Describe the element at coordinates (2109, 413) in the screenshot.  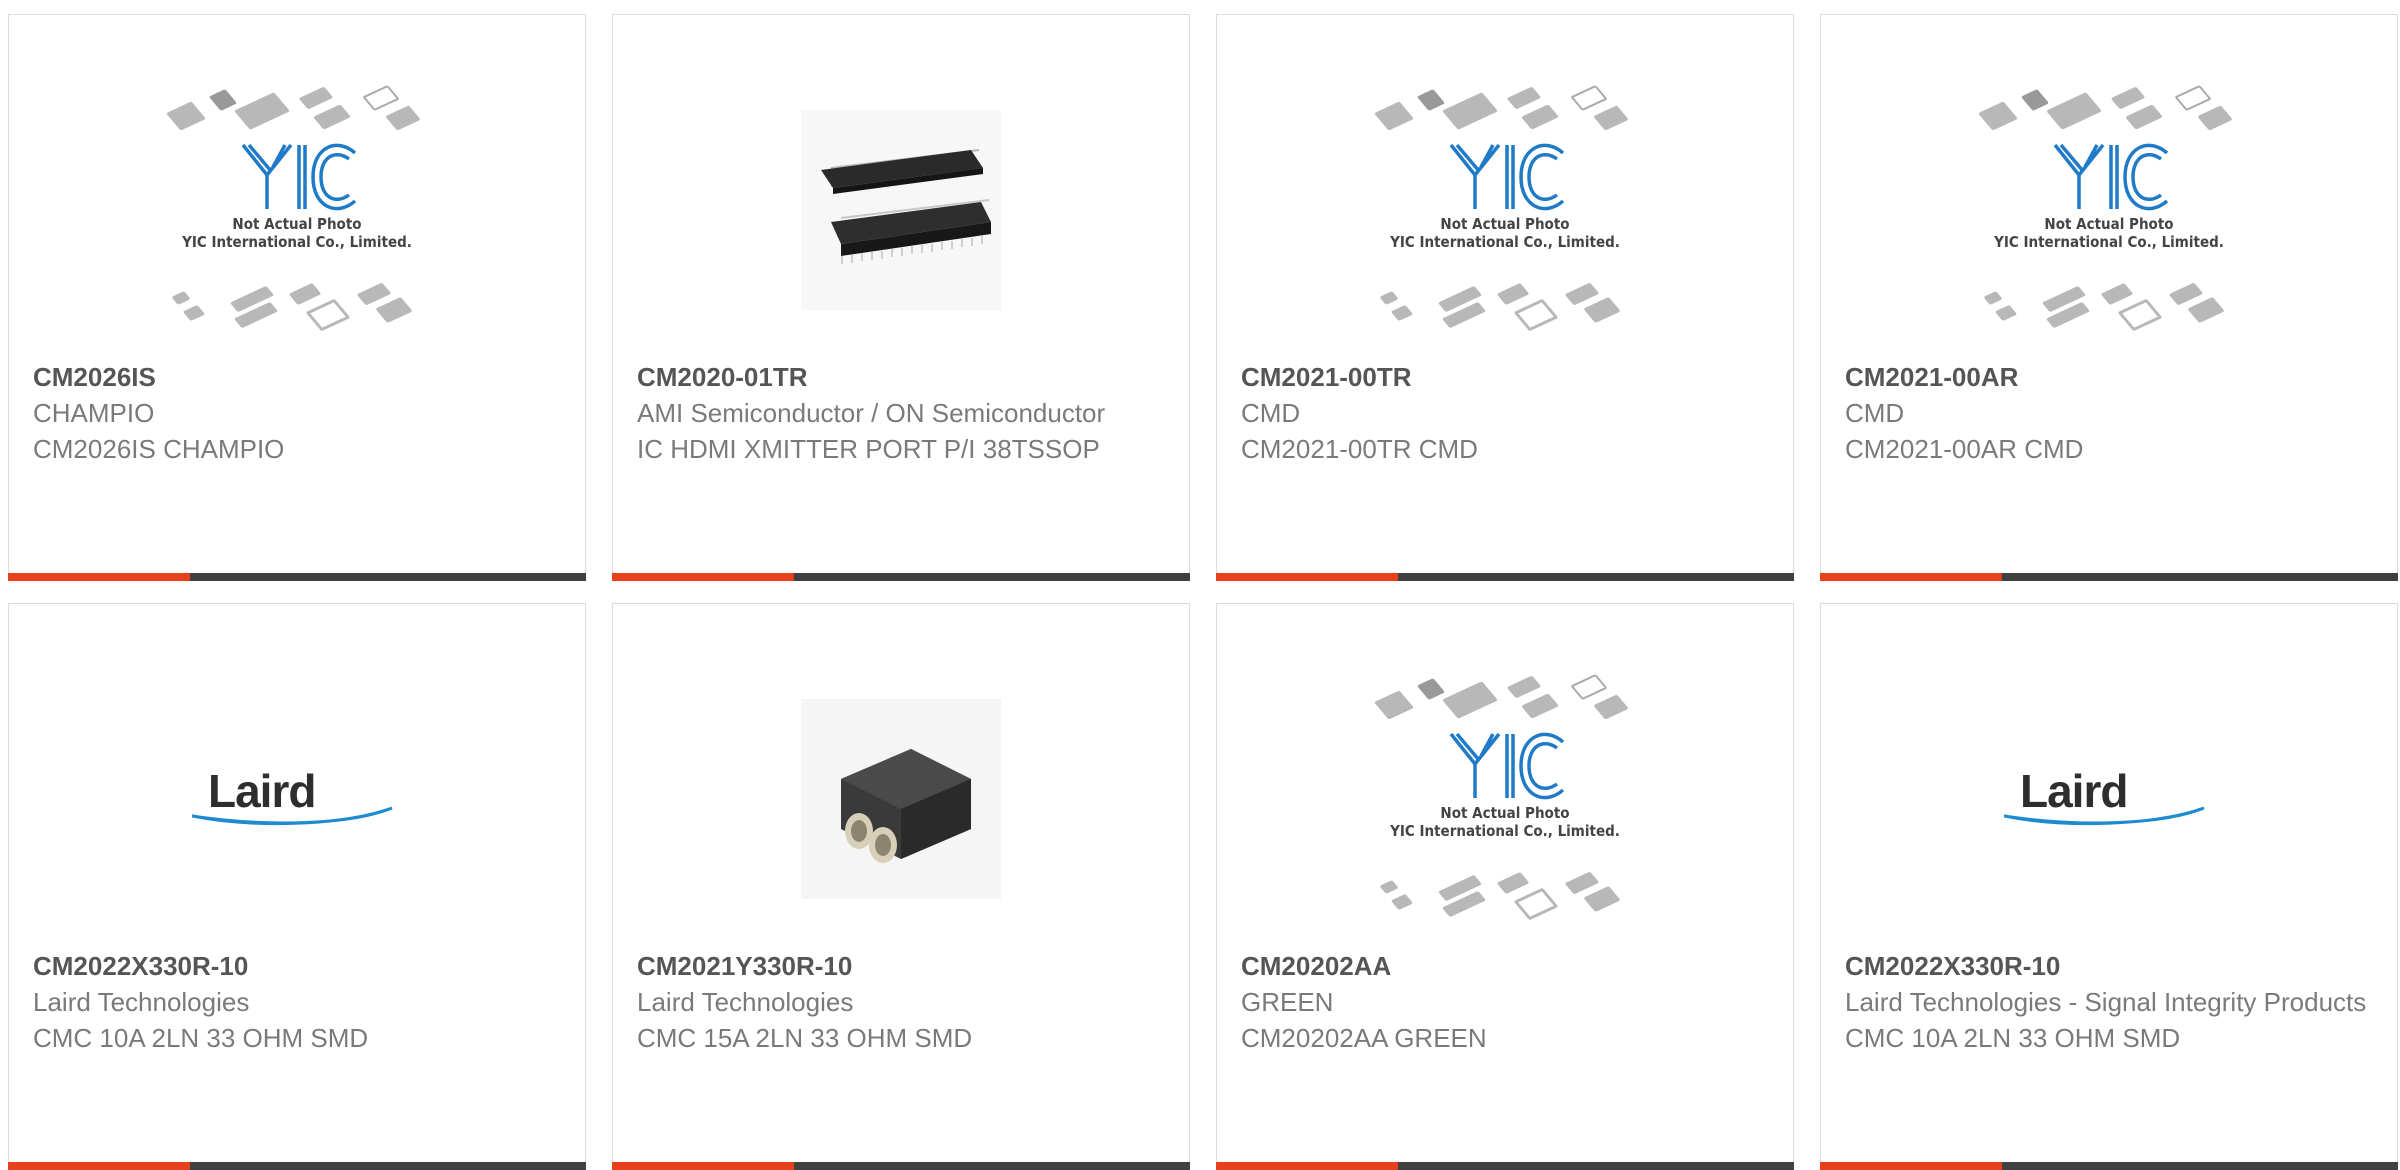
I see `product-info: CM2021-00AR CMD CM2021-00AR CMD` at that location.